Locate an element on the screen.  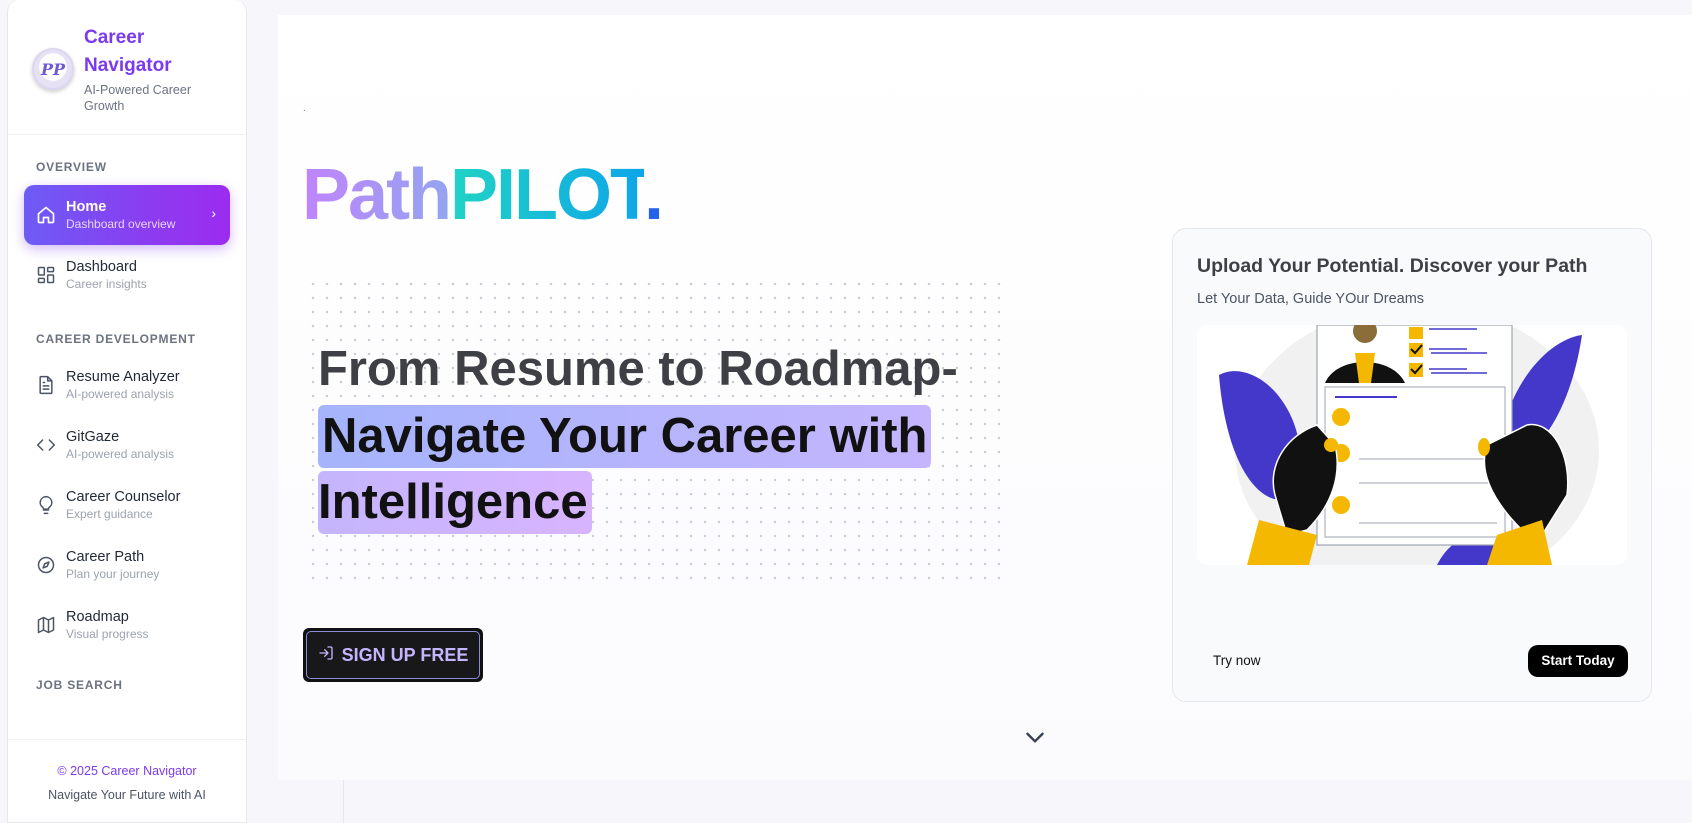
chevron-right-icon: › is located at coordinates (213, 213).